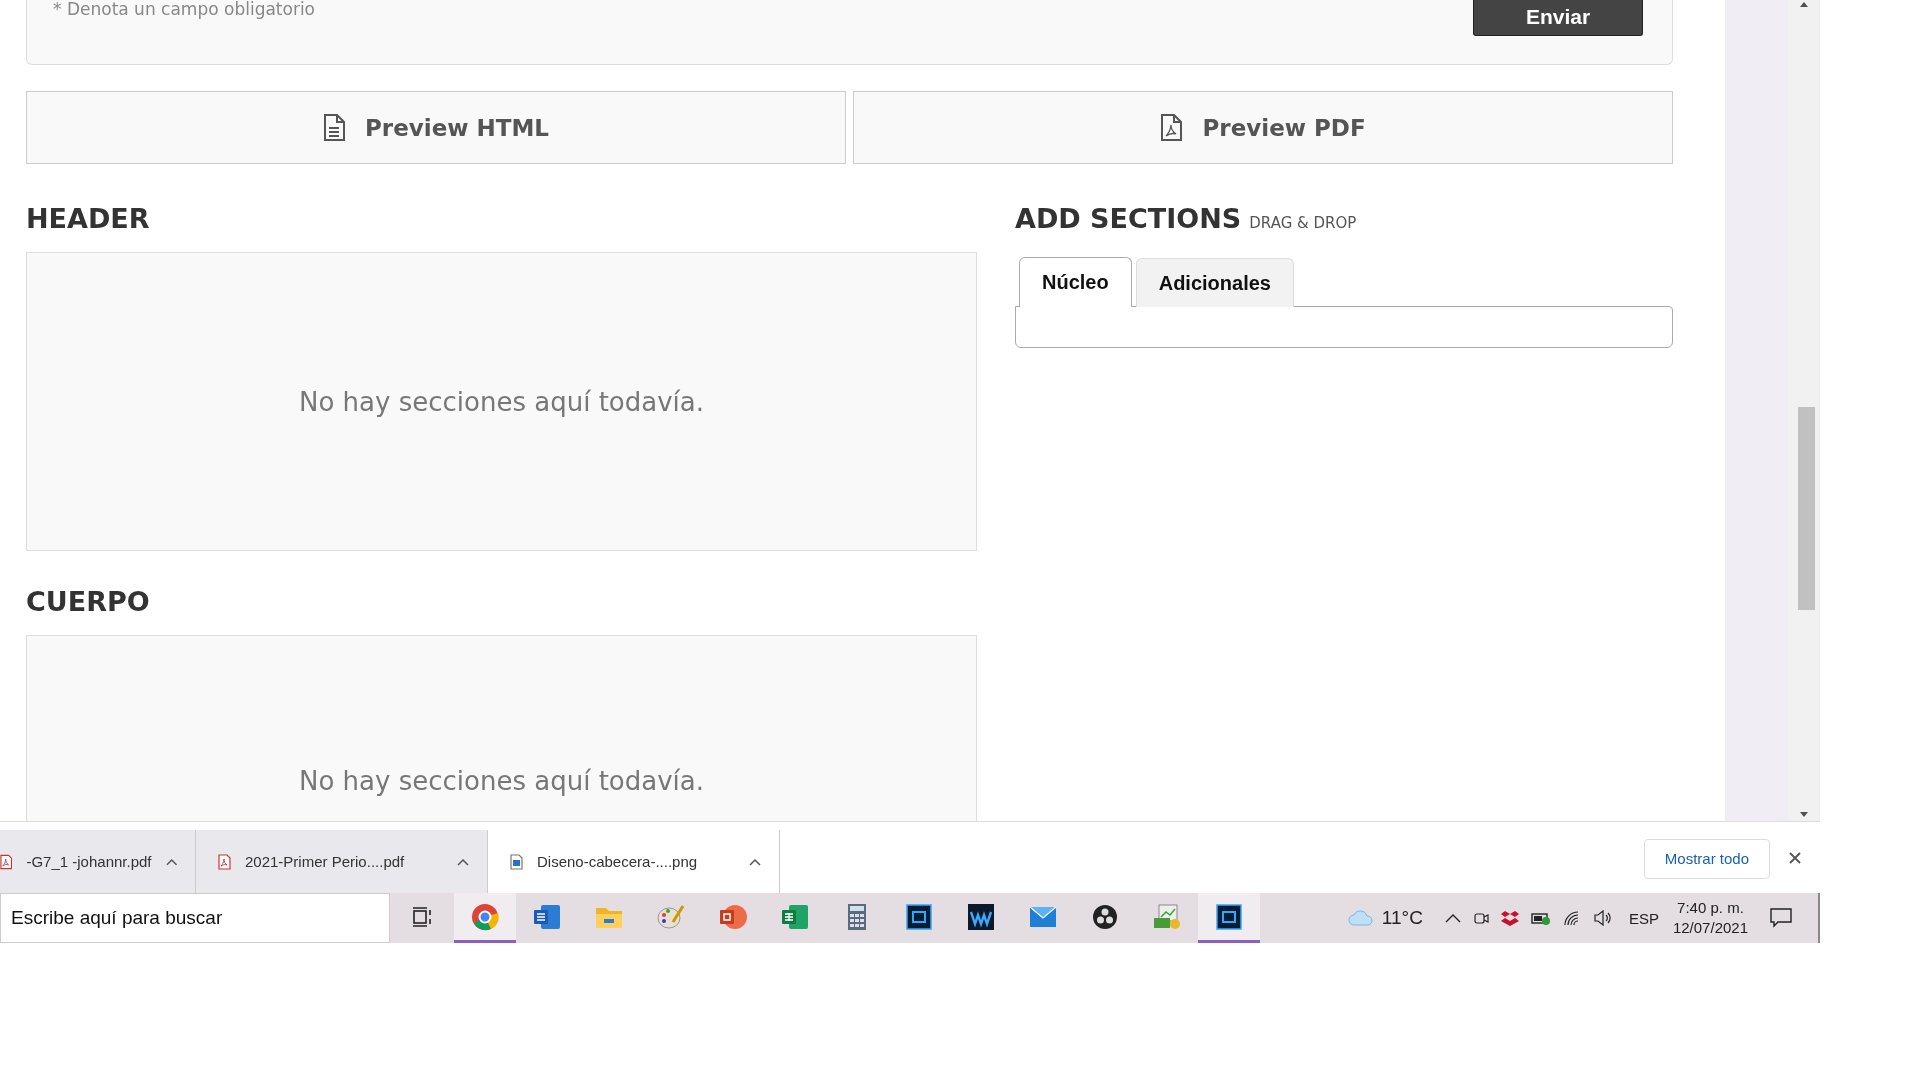 The height and width of the screenshot is (1080, 1920). What do you see at coordinates (88, 219) in the screenshot?
I see `section-title: HEADER` at bounding box center [88, 219].